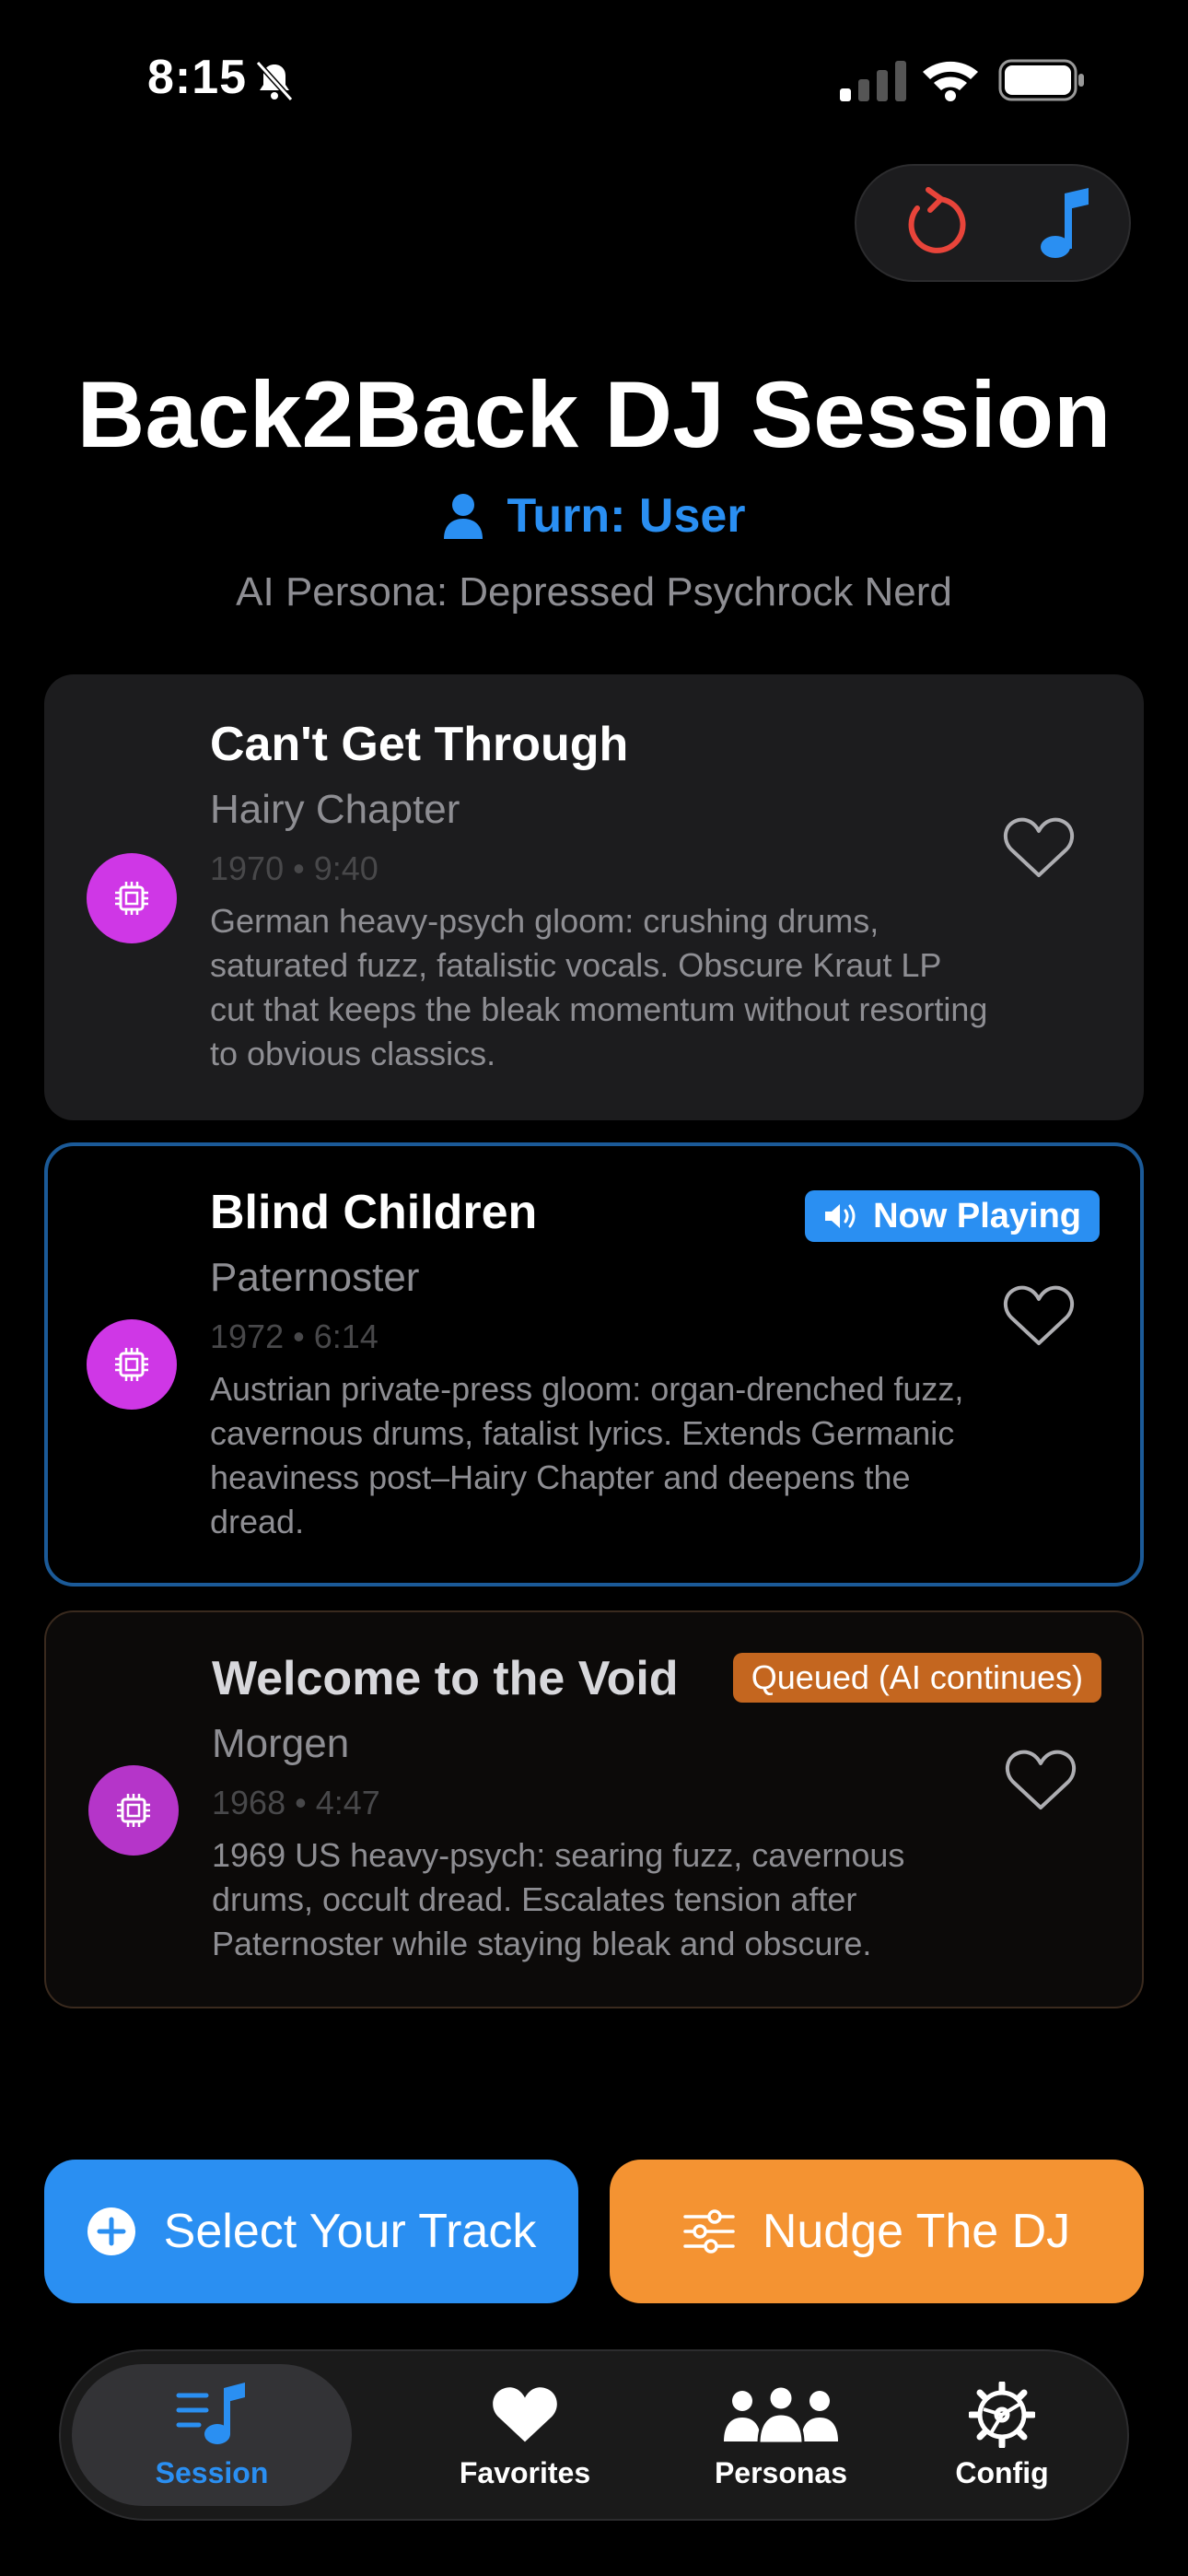 This screenshot has width=1188, height=2576. What do you see at coordinates (781, 2414) in the screenshot?
I see `people-icon` at bounding box center [781, 2414].